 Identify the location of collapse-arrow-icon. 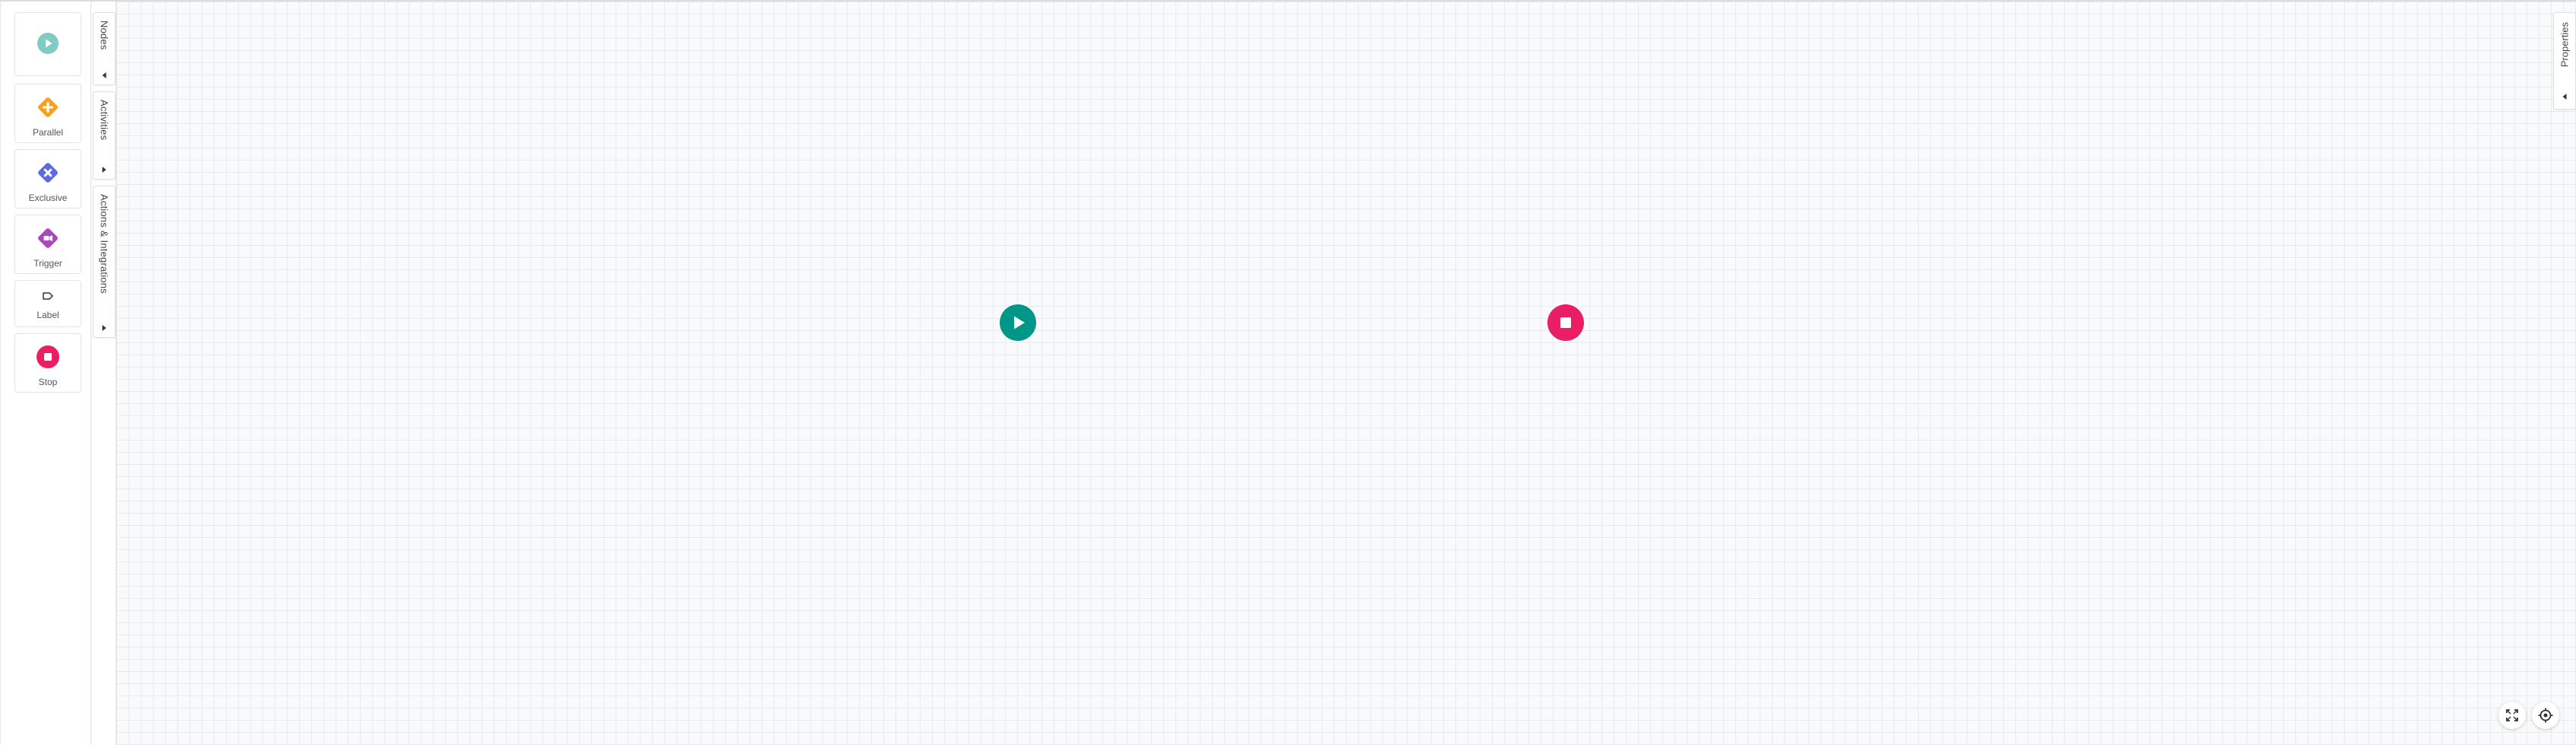
(104, 75).